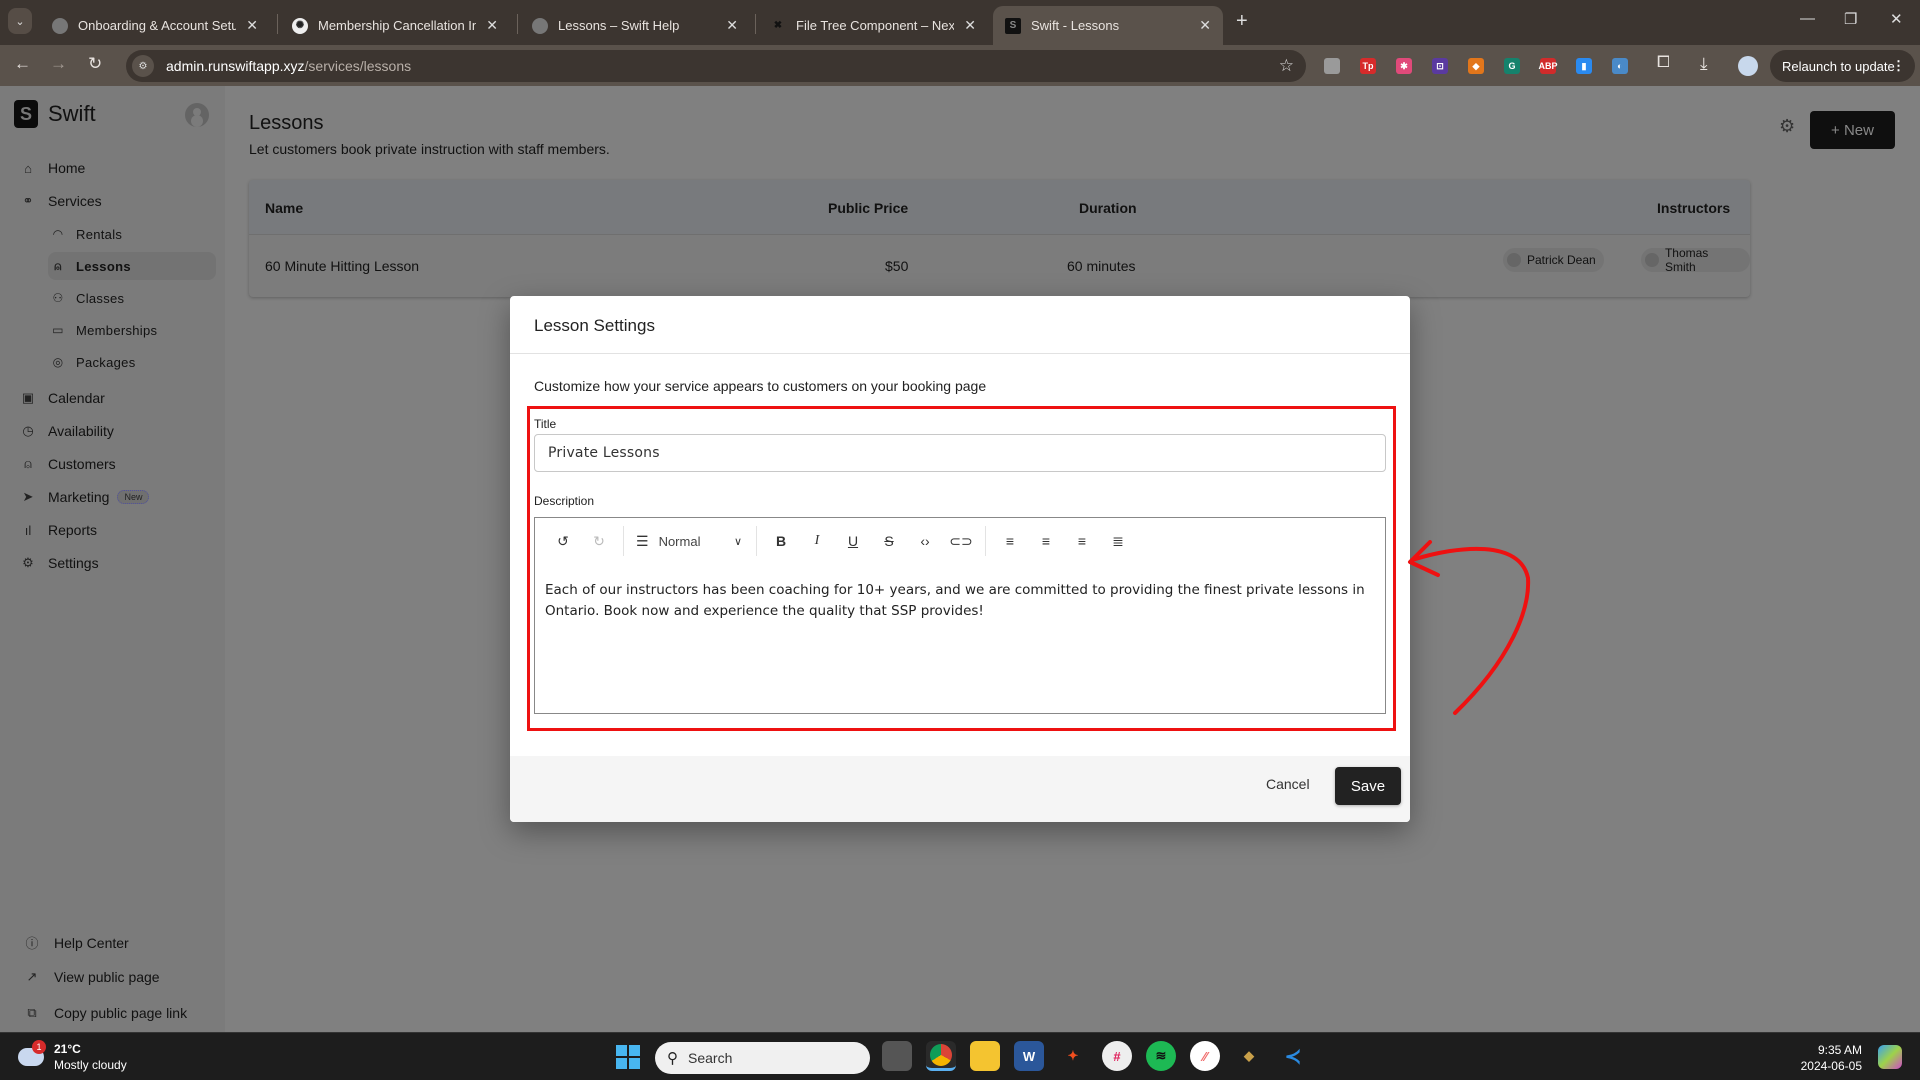 This screenshot has height=1080, width=1920. Describe the element at coordinates (925, 541) in the screenshot. I see `code-icon: ‹›` at that location.